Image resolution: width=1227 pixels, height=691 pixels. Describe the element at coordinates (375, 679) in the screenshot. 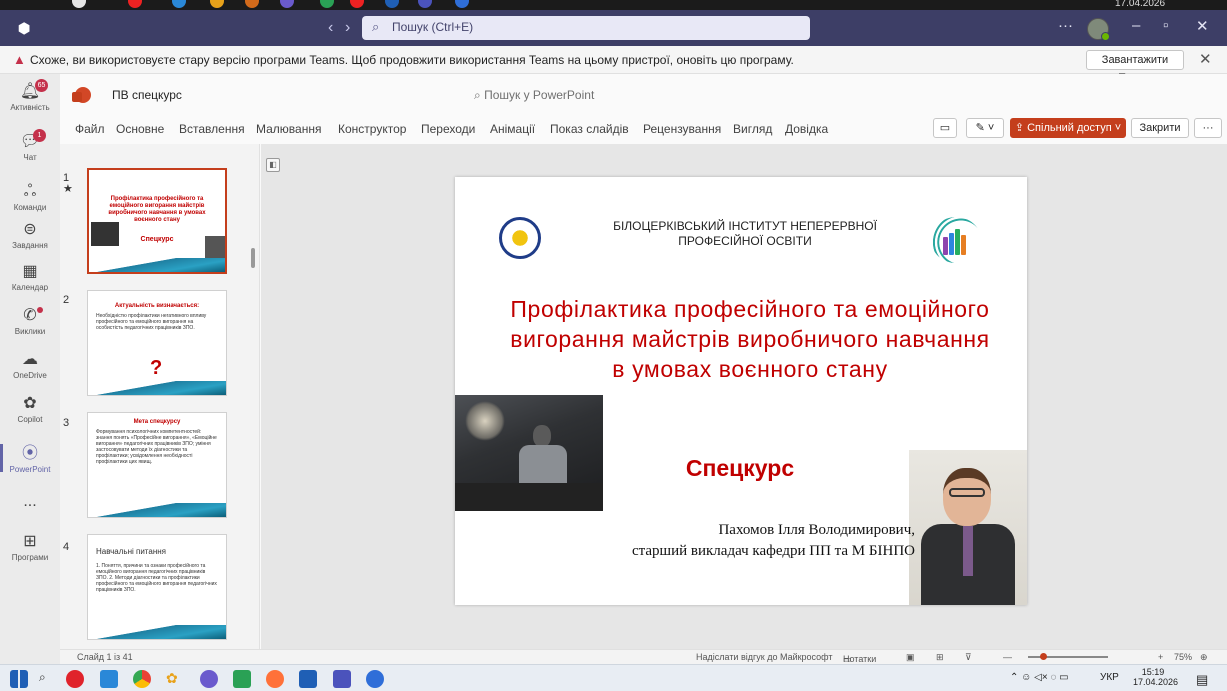

I see `zoom-app-icon` at that location.